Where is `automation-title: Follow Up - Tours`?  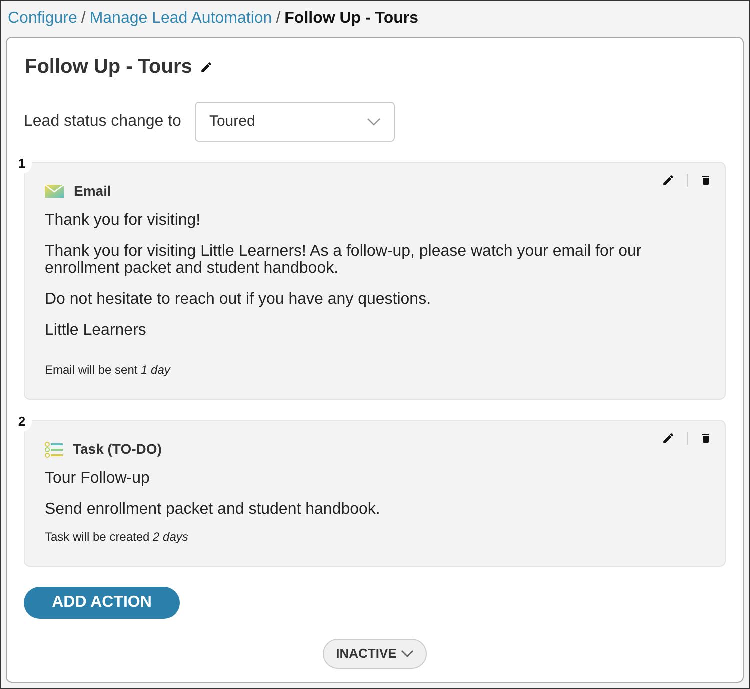 automation-title: Follow Up - Tours is located at coordinates (108, 67).